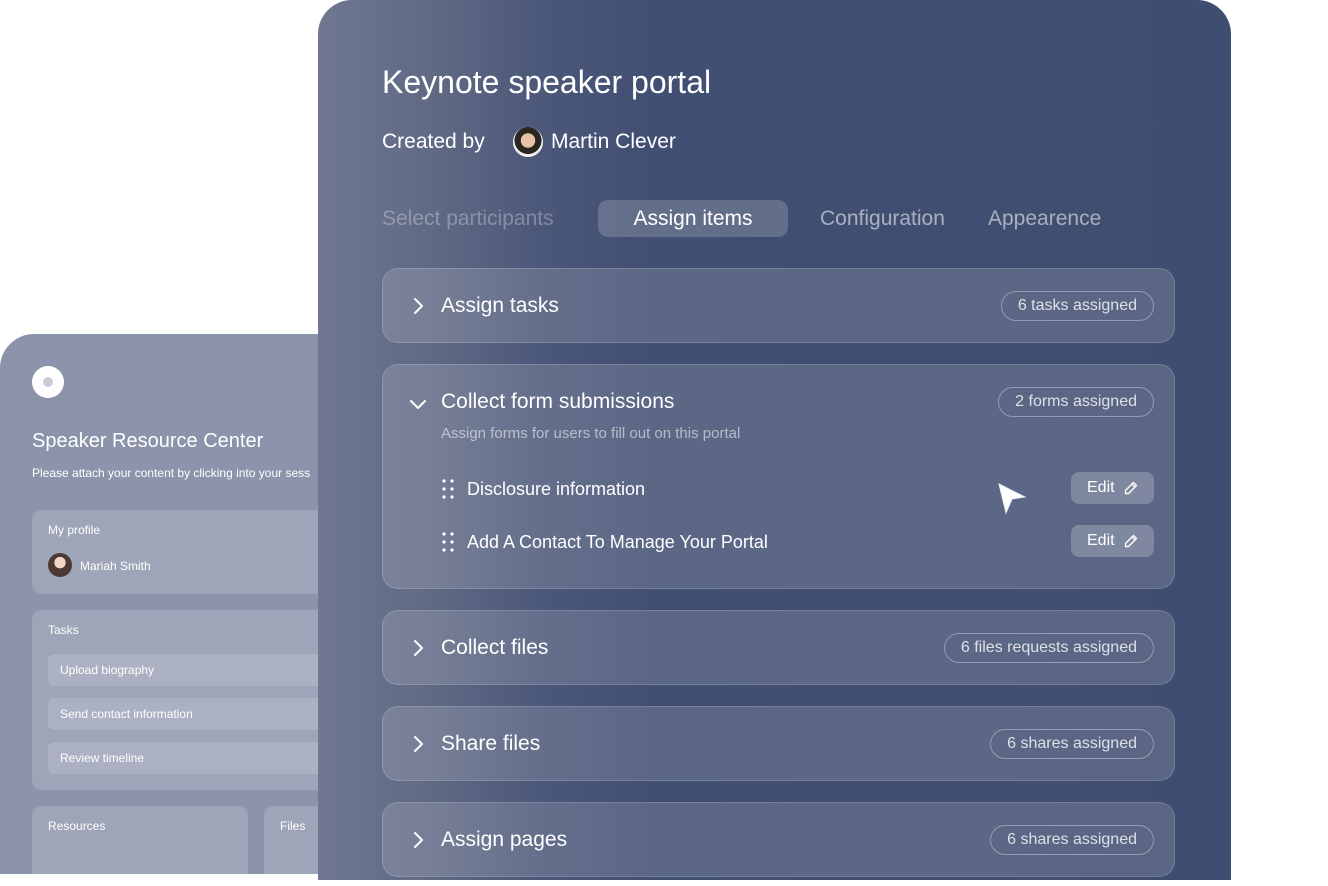 This screenshot has height=886, width=1328. Describe the element at coordinates (778, 305) in the screenshot. I see `section-assign-tasks: Assign tasks 6 tasks assigned` at that location.